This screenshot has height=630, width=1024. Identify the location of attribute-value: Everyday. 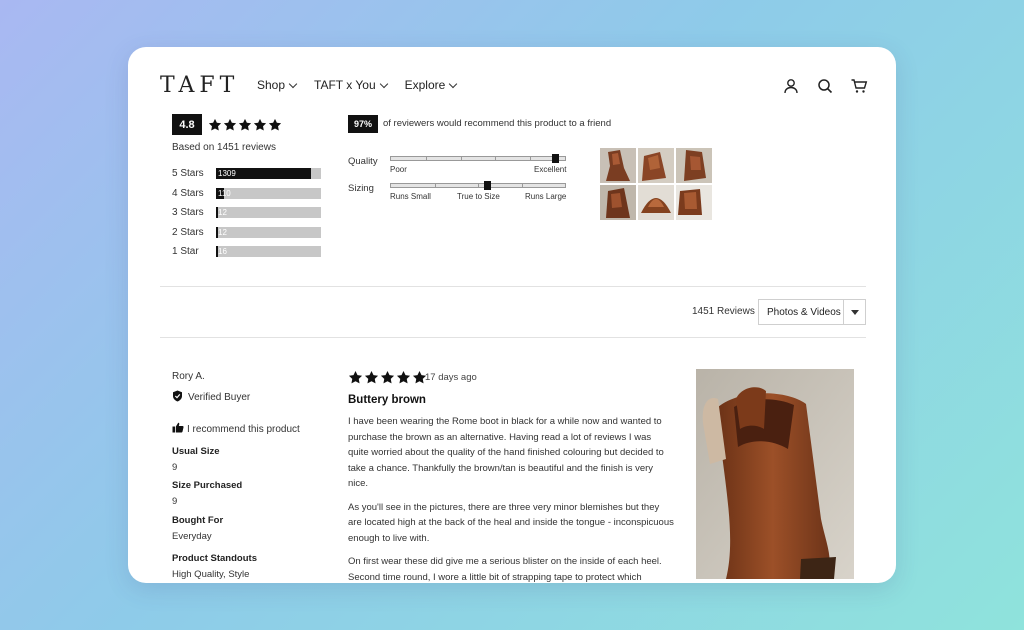
(192, 536).